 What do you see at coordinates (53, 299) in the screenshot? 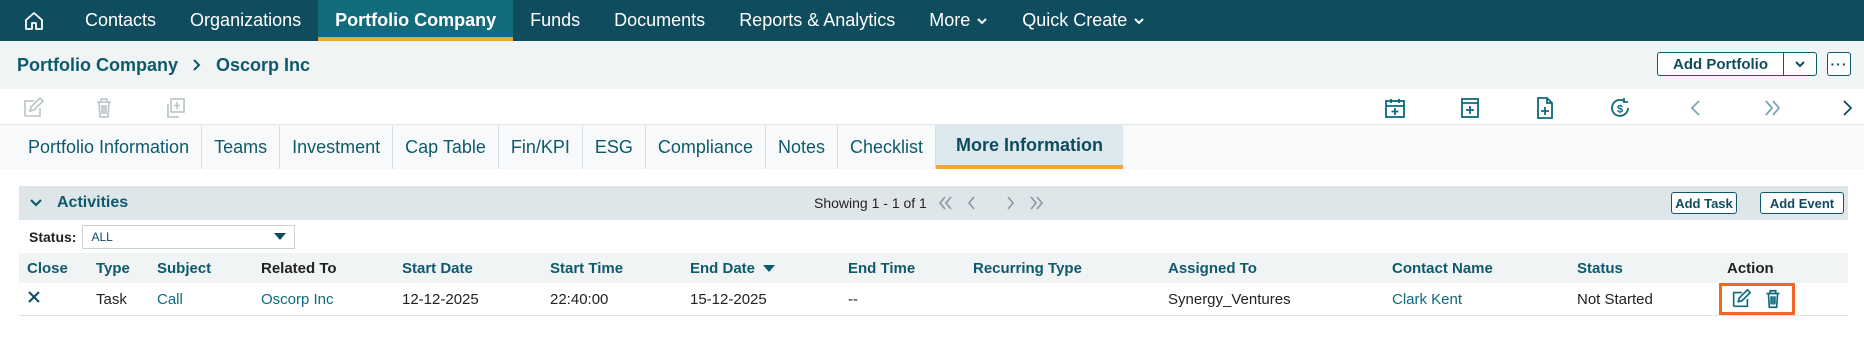
I see `close-activity-button` at bounding box center [53, 299].